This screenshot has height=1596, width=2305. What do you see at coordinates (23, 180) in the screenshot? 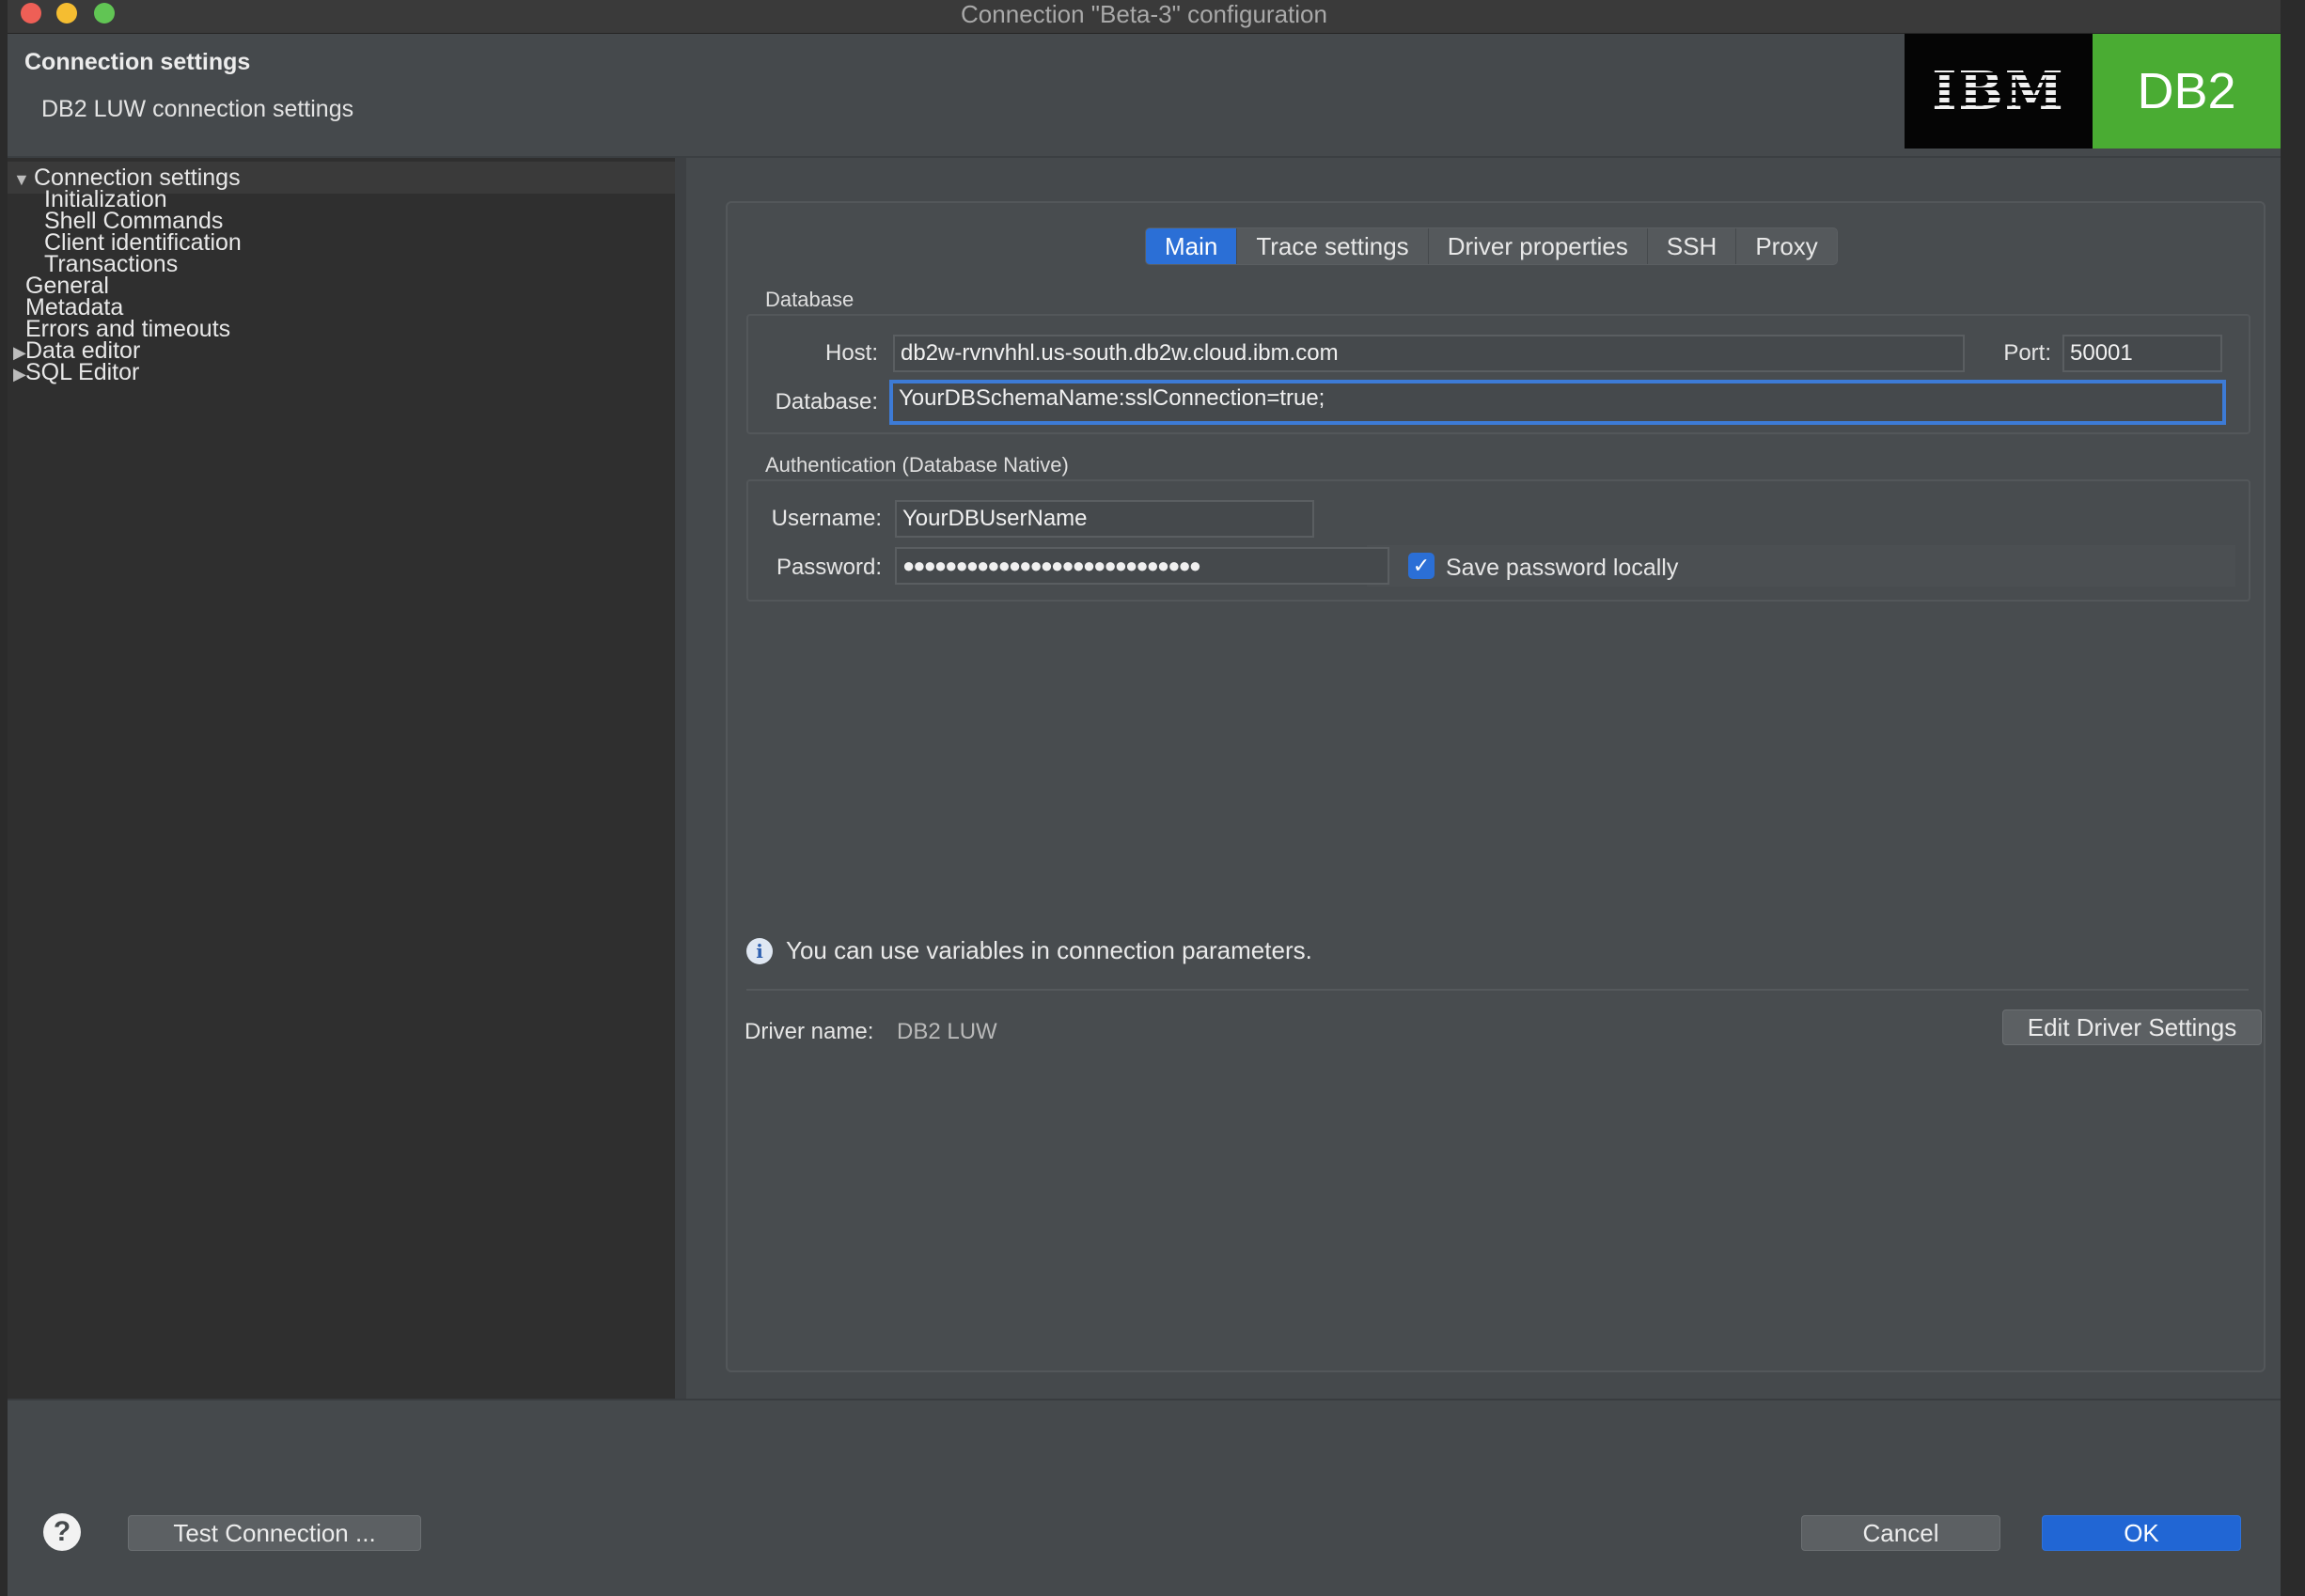
I see `expand-arrow-icon: ▼` at bounding box center [23, 180].